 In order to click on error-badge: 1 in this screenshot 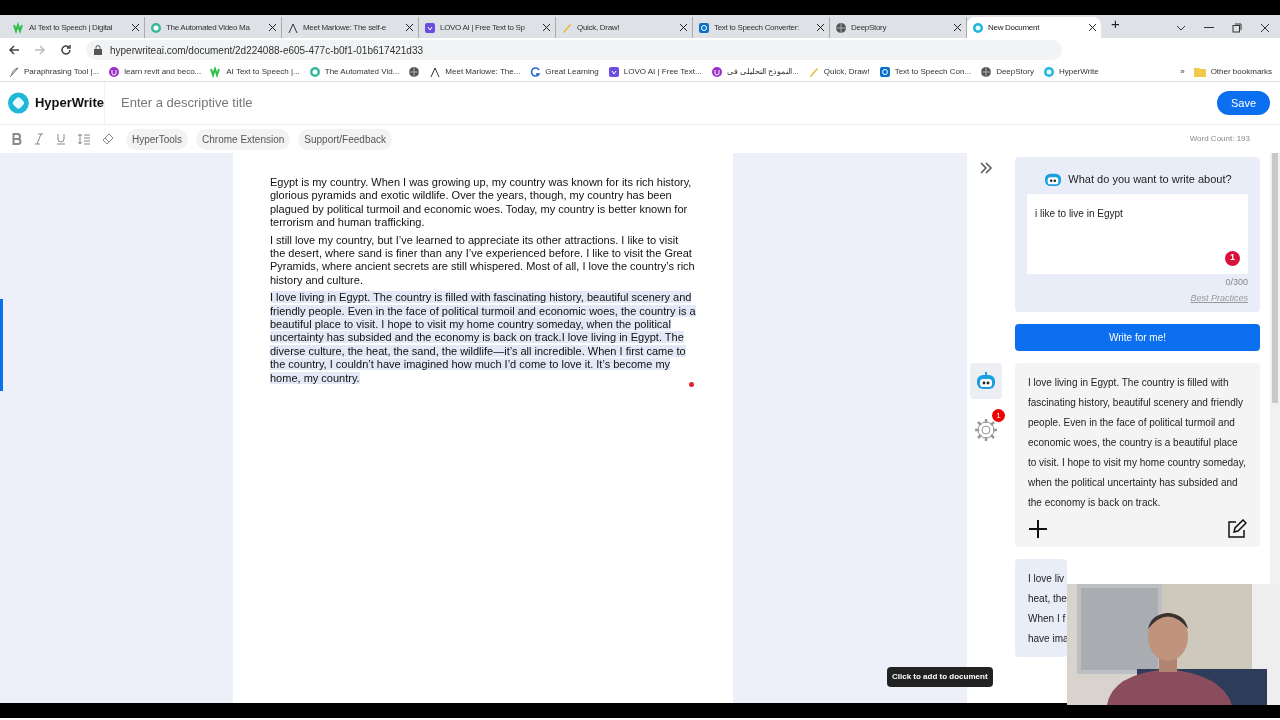, I will do `click(1232, 258)`.